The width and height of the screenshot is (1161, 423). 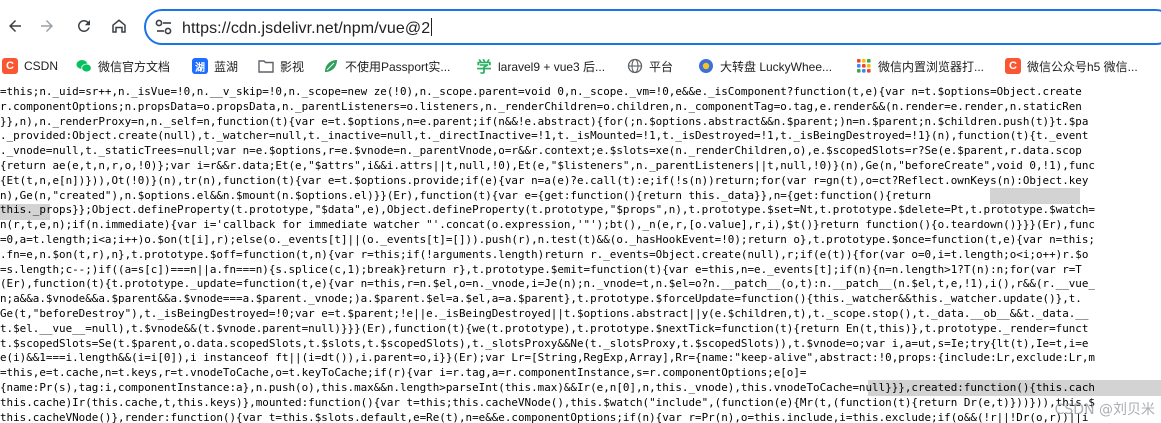 What do you see at coordinates (635, 66) in the screenshot?
I see `globe-icon` at bounding box center [635, 66].